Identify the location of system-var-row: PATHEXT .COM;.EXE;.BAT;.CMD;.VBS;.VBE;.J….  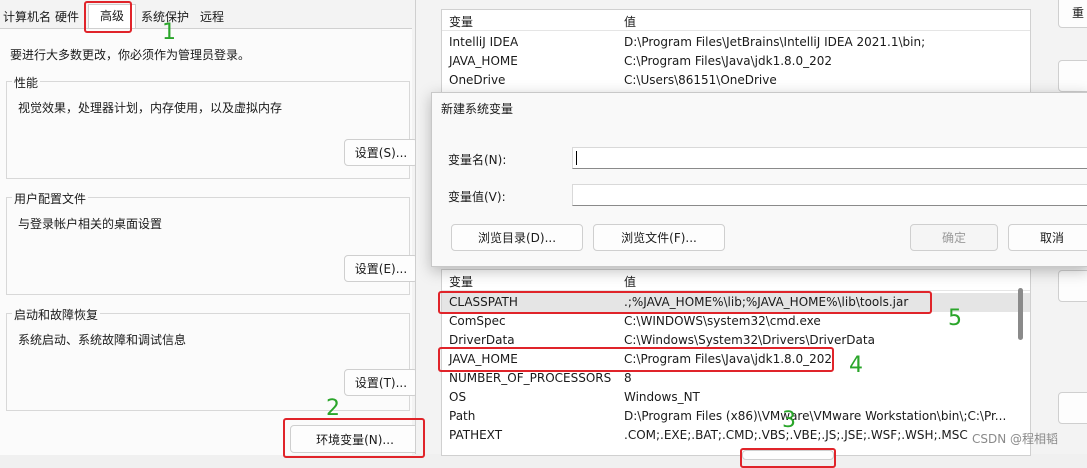
(736, 435).